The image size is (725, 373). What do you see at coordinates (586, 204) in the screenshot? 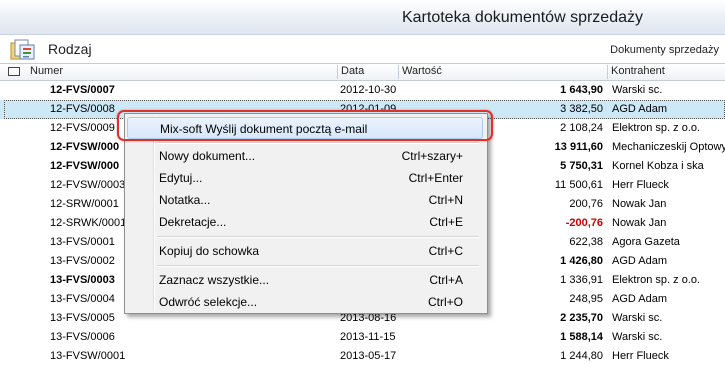
I see `cell-wartosc: 200,76` at bounding box center [586, 204].